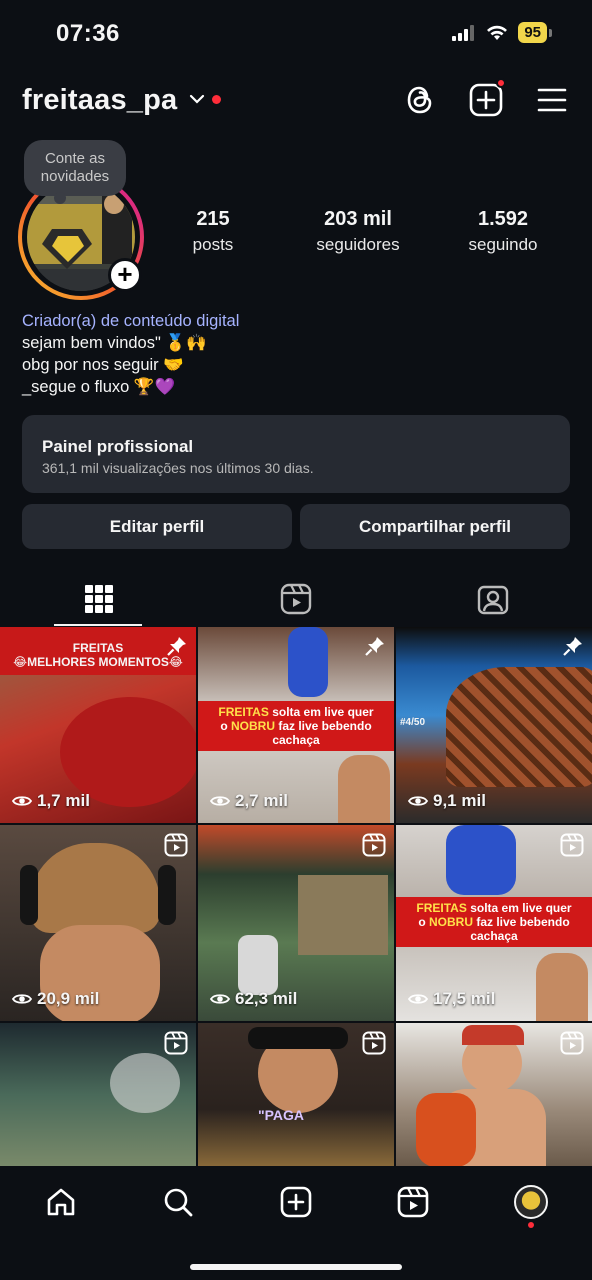 The width and height of the screenshot is (592, 1280). Describe the element at coordinates (103, 365) in the screenshot. I see `bio-line: obg por nos seguir 🤝` at that location.